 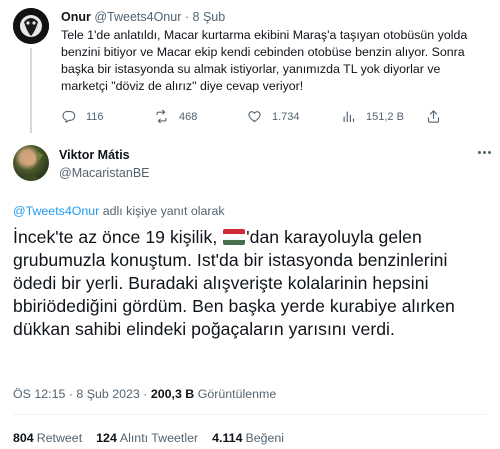 What do you see at coordinates (56, 211) in the screenshot?
I see `reply-mention-link: @Tweets4Onur` at bounding box center [56, 211].